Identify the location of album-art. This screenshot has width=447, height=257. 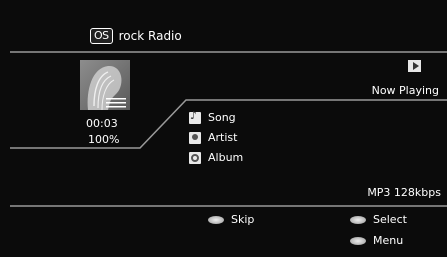
(105, 85).